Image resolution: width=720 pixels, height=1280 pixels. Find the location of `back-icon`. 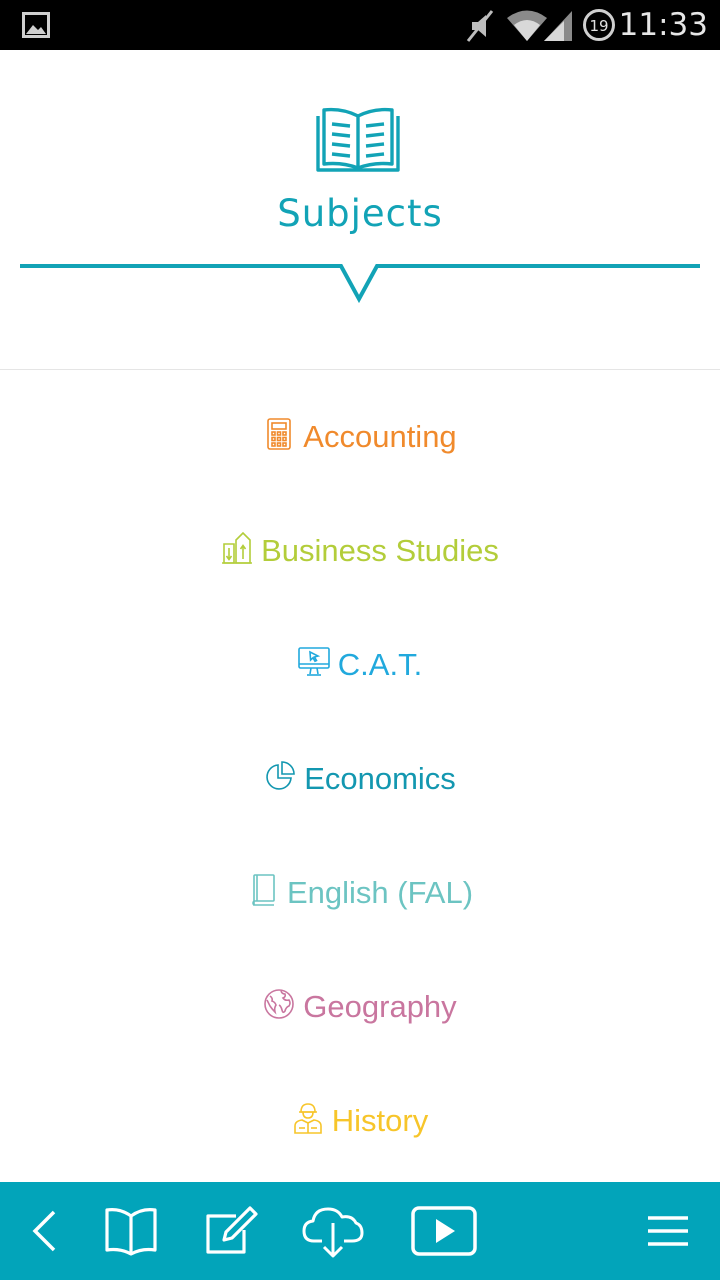

back-icon is located at coordinates (44, 1231).